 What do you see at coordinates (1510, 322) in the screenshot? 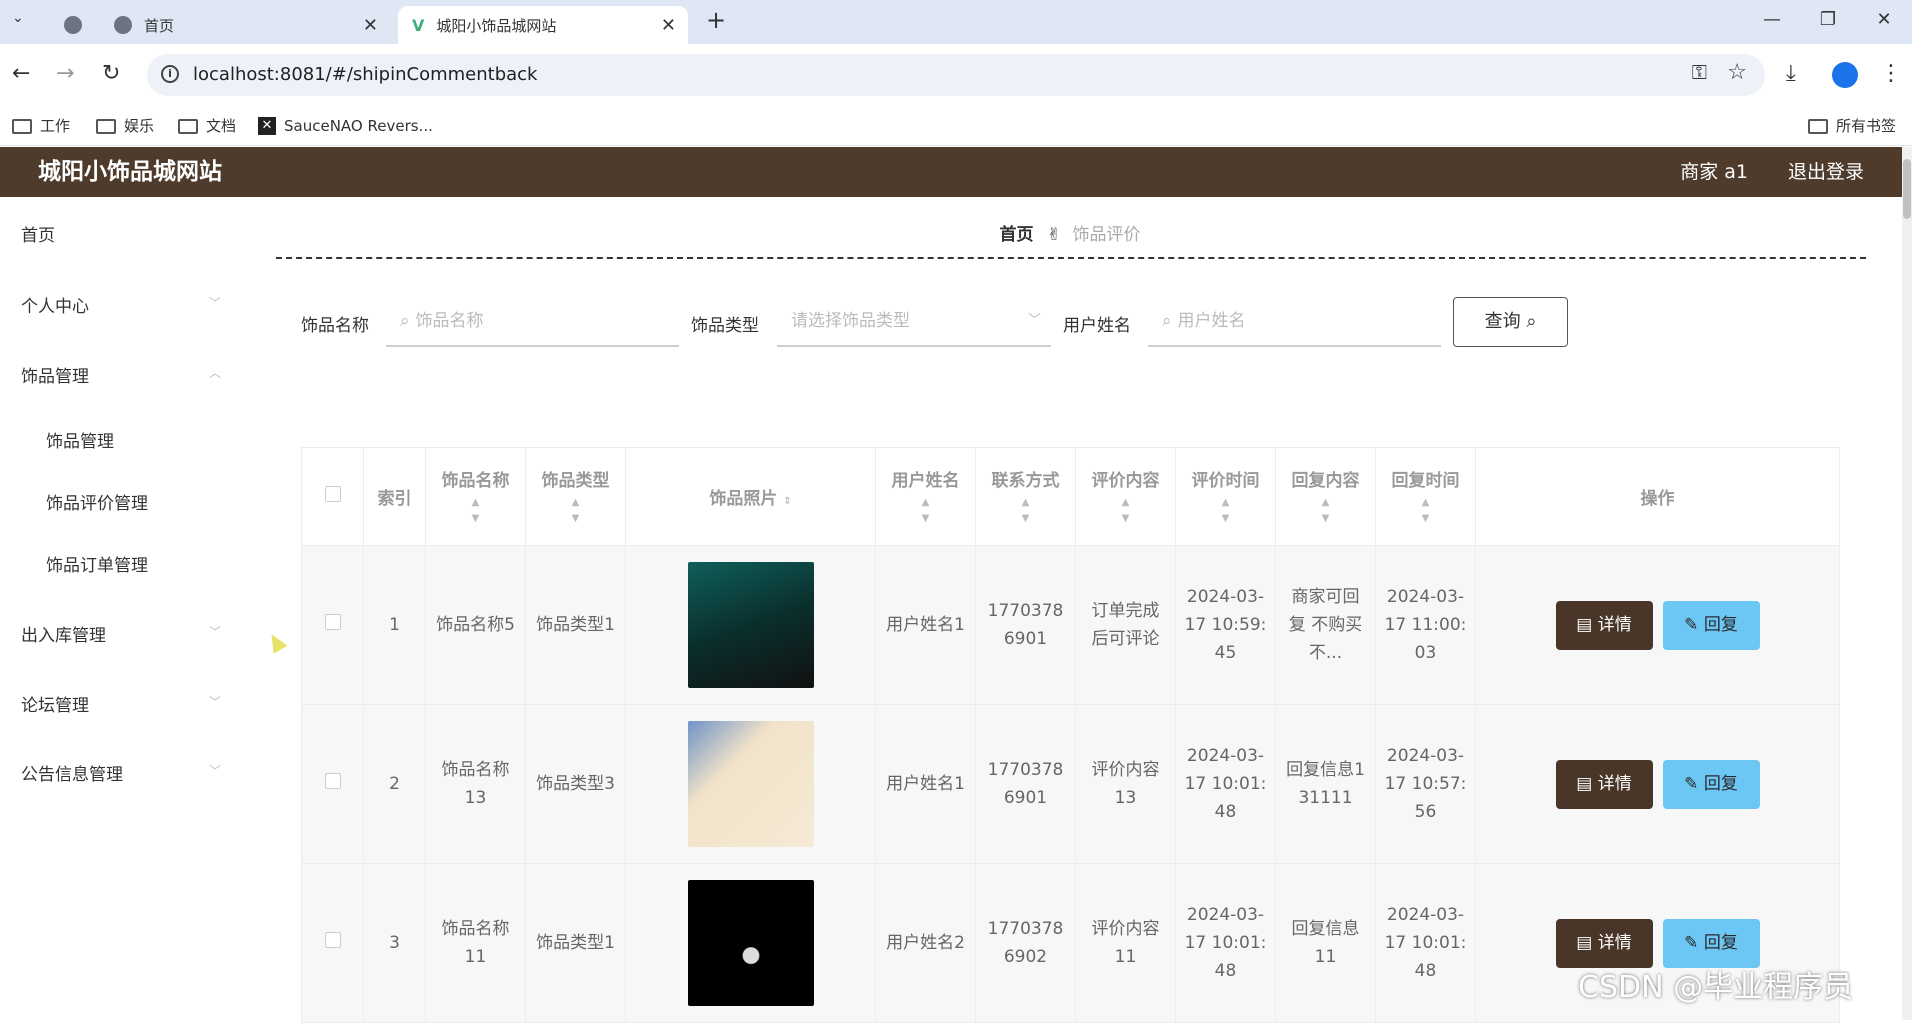
I see `query-button: 查询 ⌕` at bounding box center [1510, 322].